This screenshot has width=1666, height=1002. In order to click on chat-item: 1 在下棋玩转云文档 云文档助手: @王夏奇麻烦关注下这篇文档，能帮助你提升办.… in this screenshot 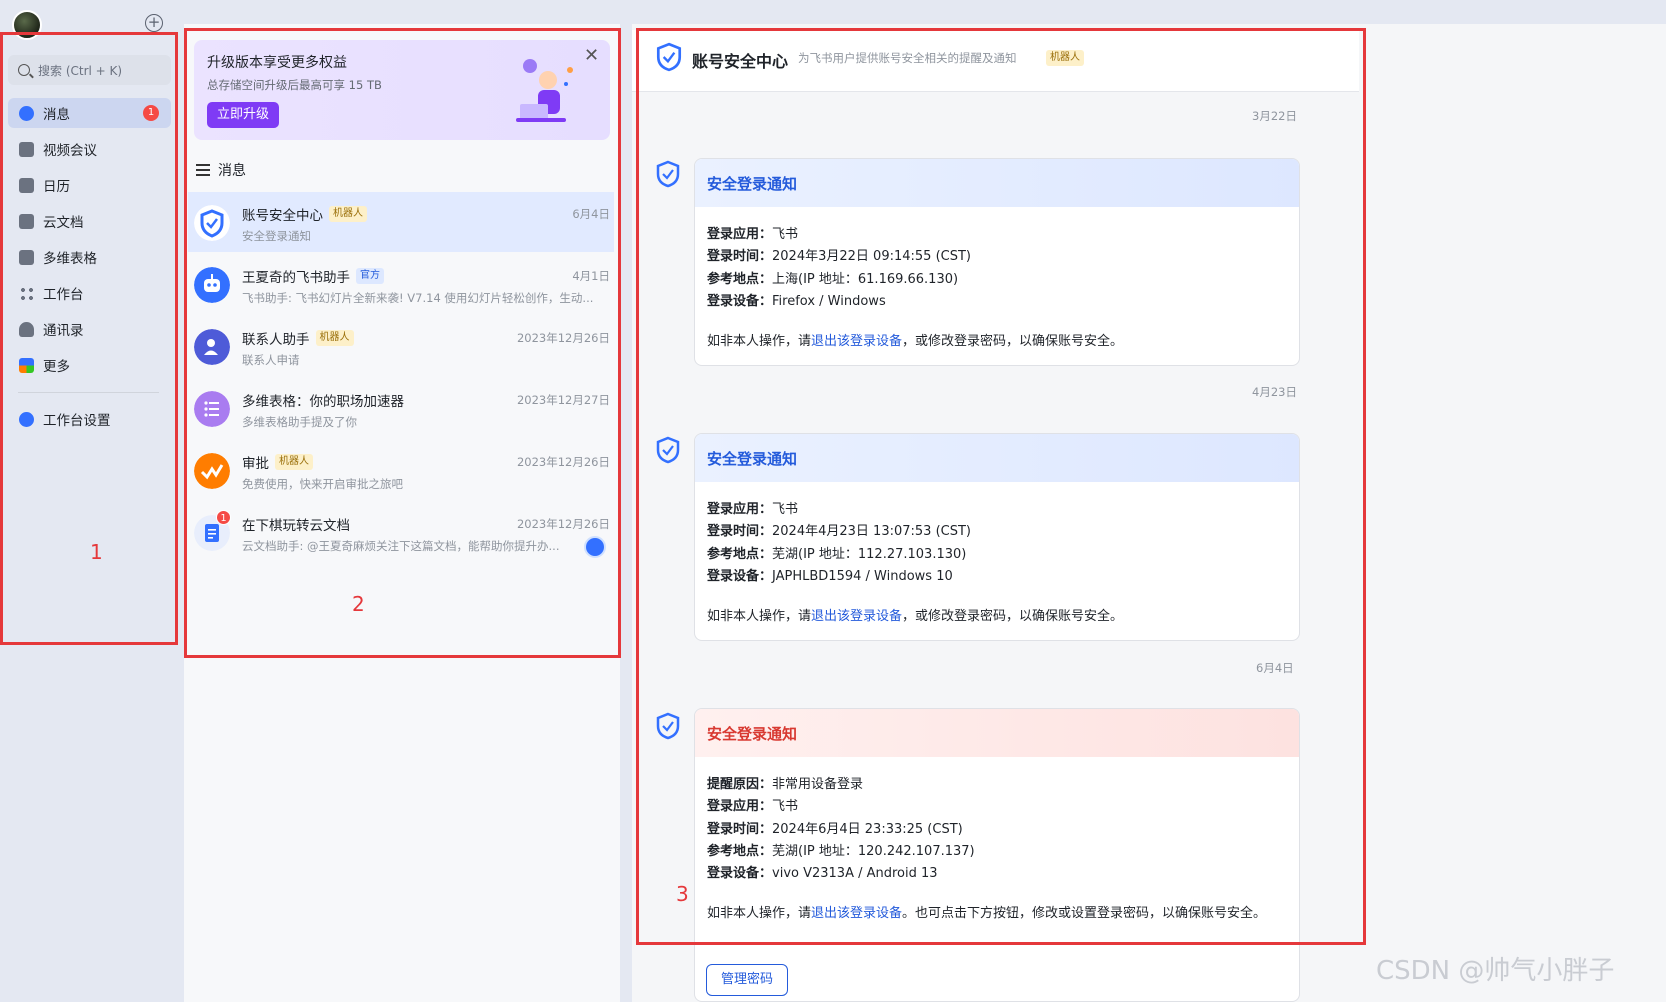, I will do `click(401, 532)`.